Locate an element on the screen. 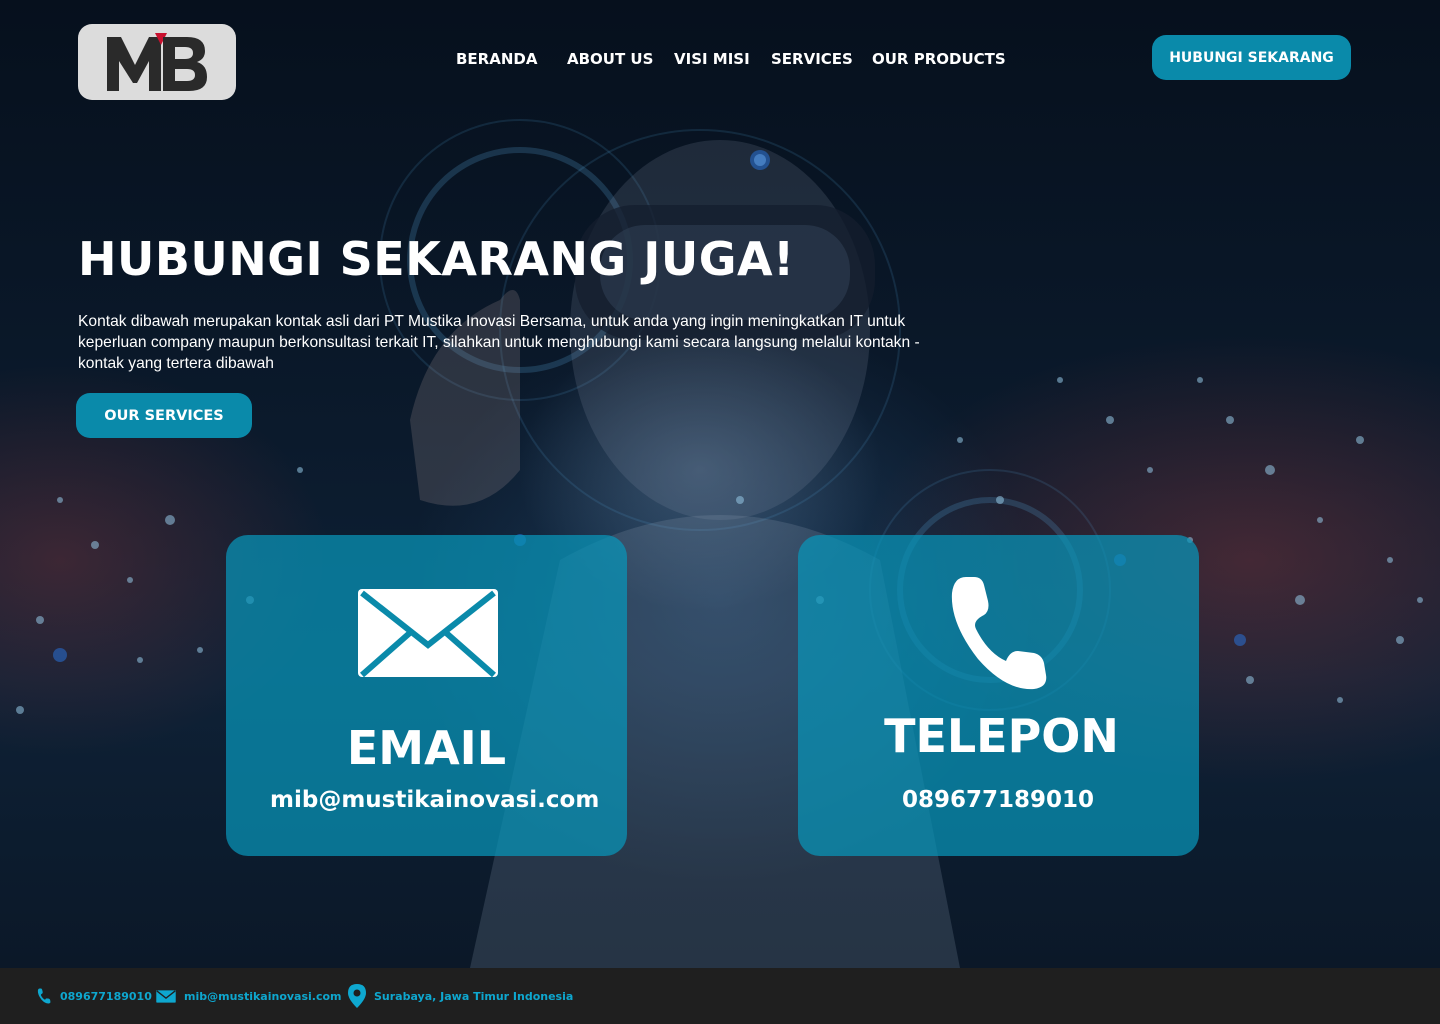  our-services-button: OUR SERVICES is located at coordinates (164, 415).